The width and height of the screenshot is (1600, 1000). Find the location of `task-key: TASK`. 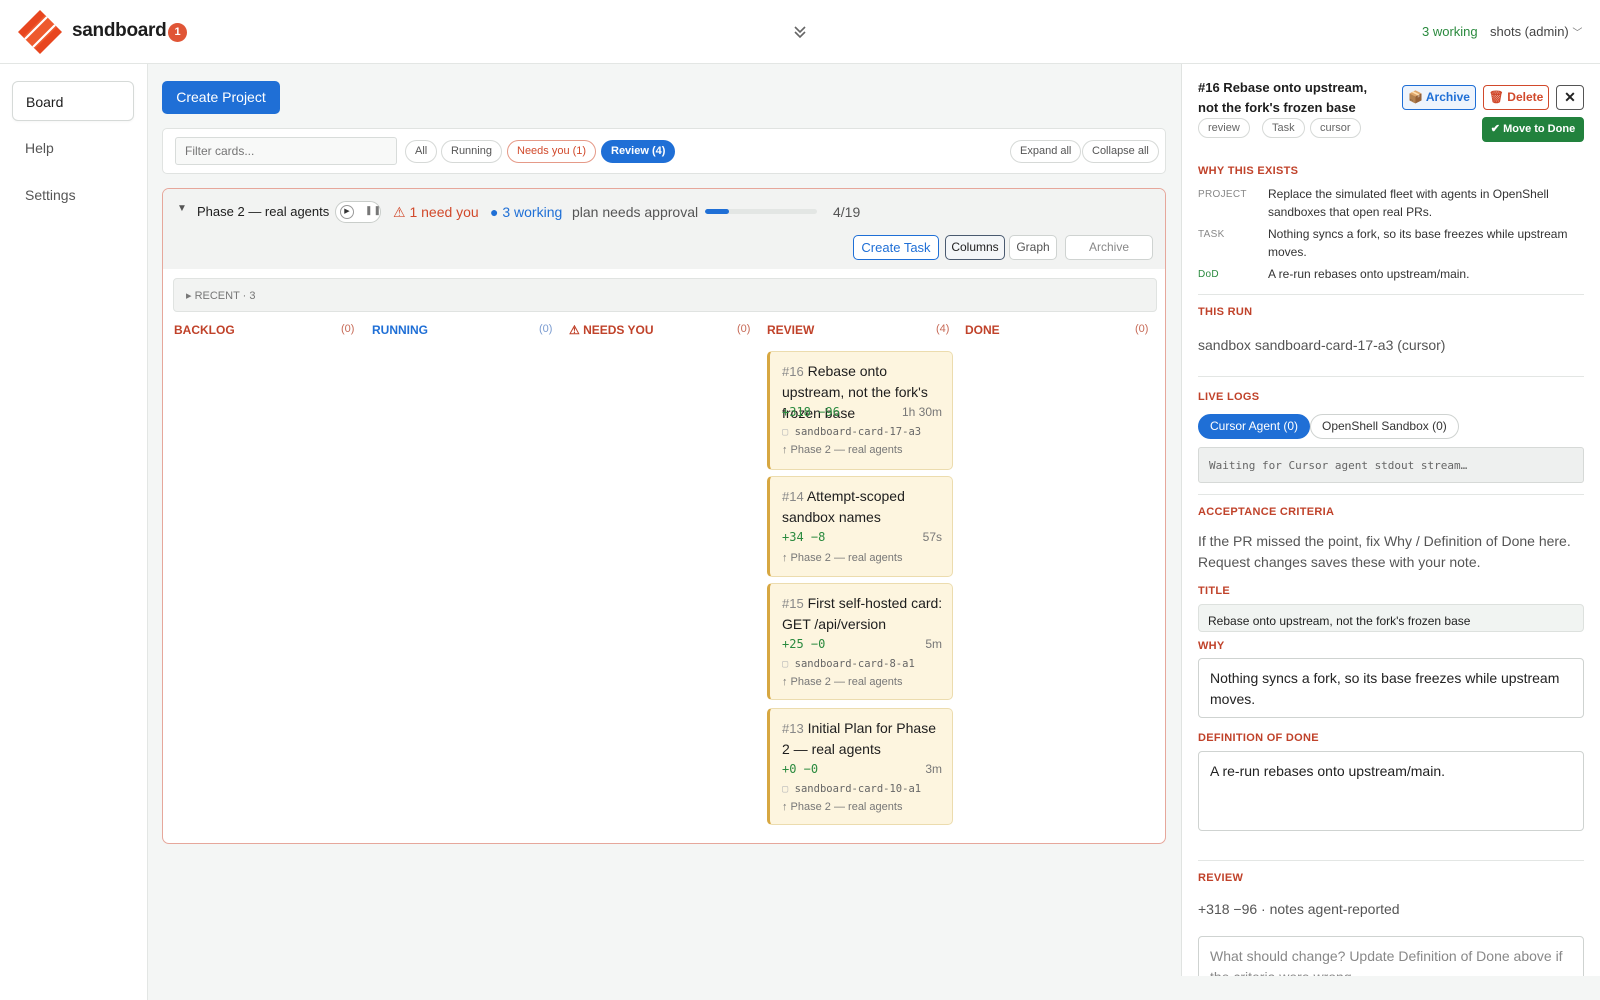

task-key: TASK is located at coordinates (1211, 234).